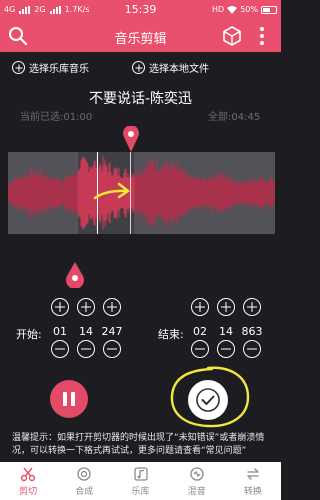 This screenshot has width=320, height=500. I want to click on wifi-icon, so click(232, 9).